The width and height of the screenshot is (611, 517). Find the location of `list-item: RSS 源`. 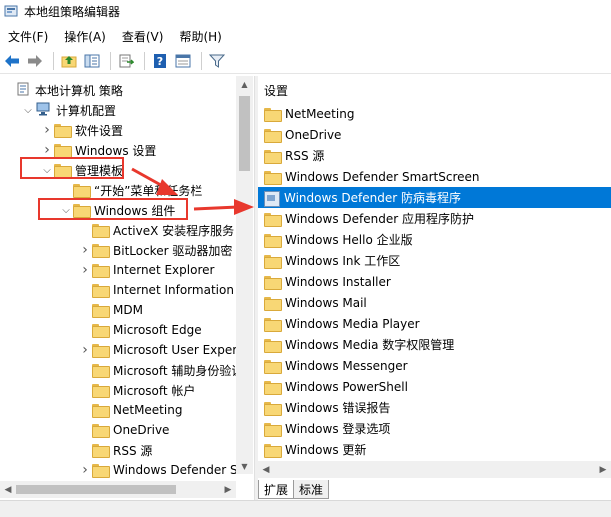

list-item: RSS 源 is located at coordinates (434, 155).